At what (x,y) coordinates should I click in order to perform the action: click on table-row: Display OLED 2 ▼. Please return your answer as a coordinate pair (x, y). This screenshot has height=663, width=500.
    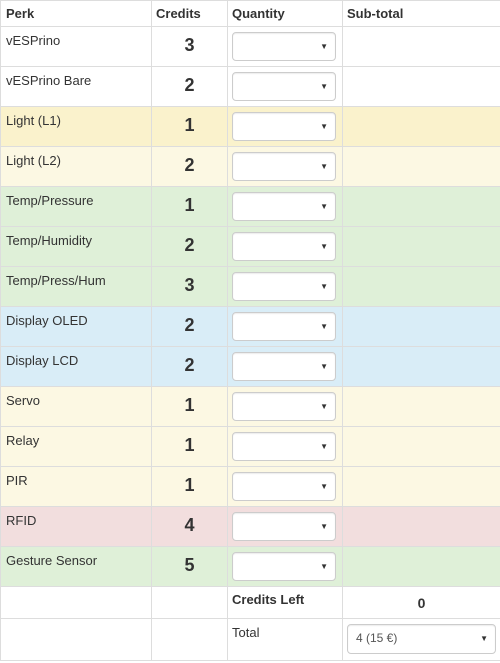
    Looking at the image, I should click on (250, 326).